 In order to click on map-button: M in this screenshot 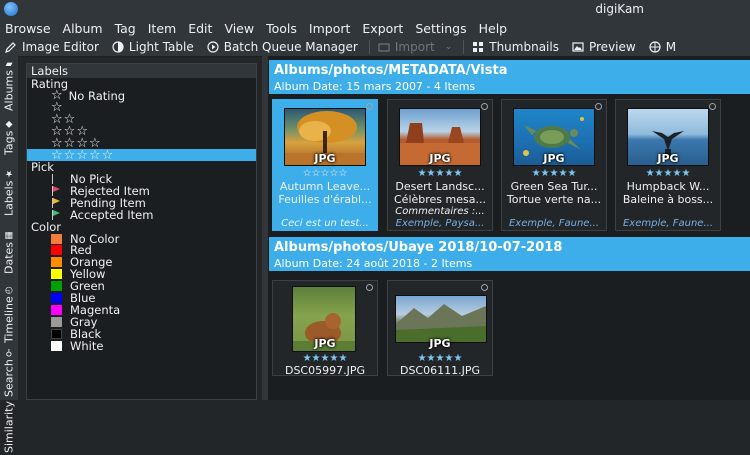, I will do `click(664, 47)`.